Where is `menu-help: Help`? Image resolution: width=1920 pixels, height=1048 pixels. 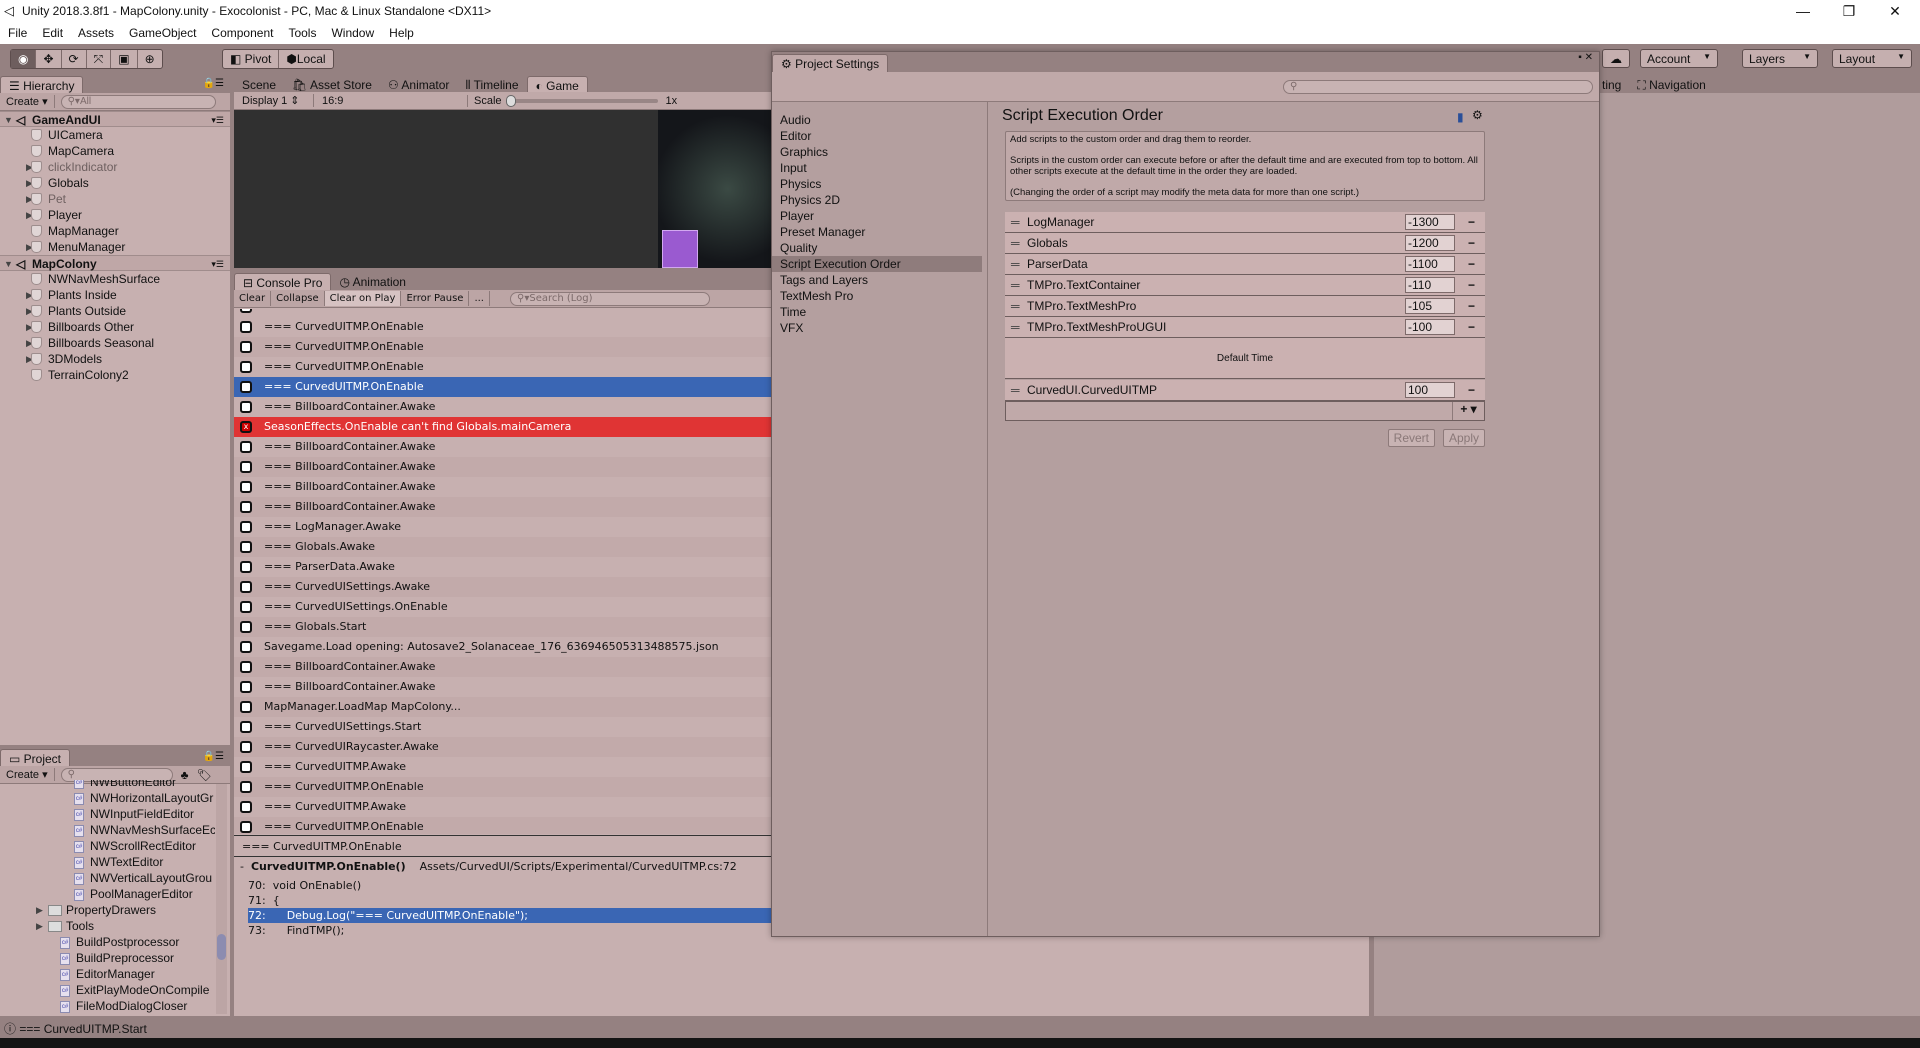
menu-help: Help is located at coordinates (401, 31).